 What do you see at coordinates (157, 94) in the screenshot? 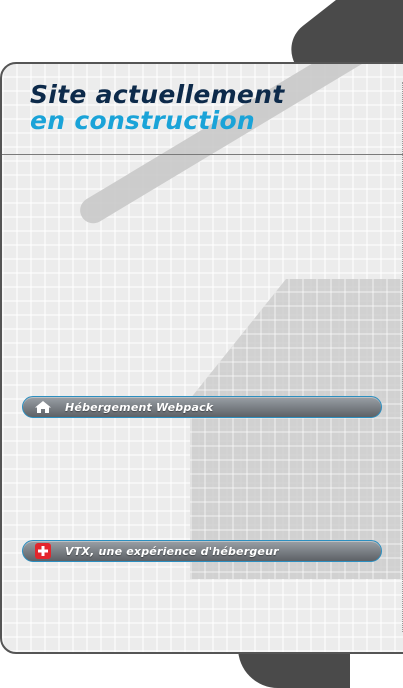
I see `title-line-1: Site actuellement` at bounding box center [157, 94].